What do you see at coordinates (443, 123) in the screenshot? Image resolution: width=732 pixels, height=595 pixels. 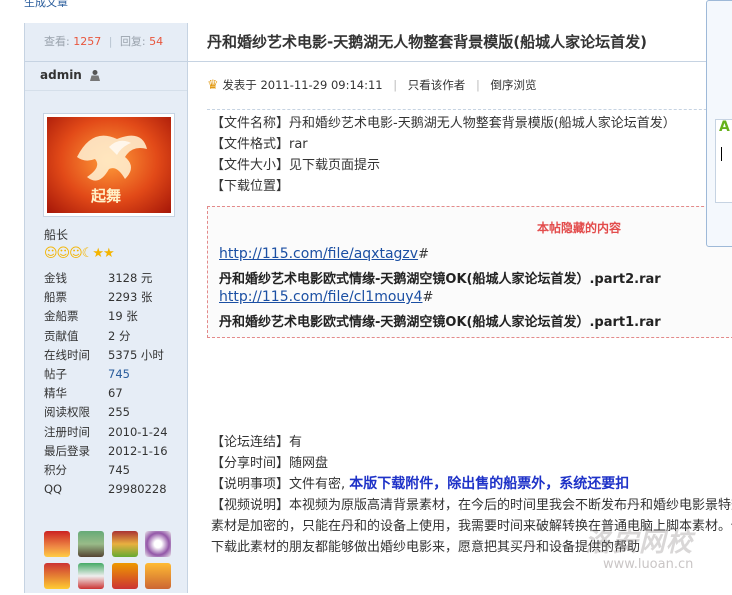 I see `body-line: 【文件名称】丹和婚纱艺术电影-天鹅湖无人物整套背景模版(船城人家论坛首发）` at bounding box center [443, 123].